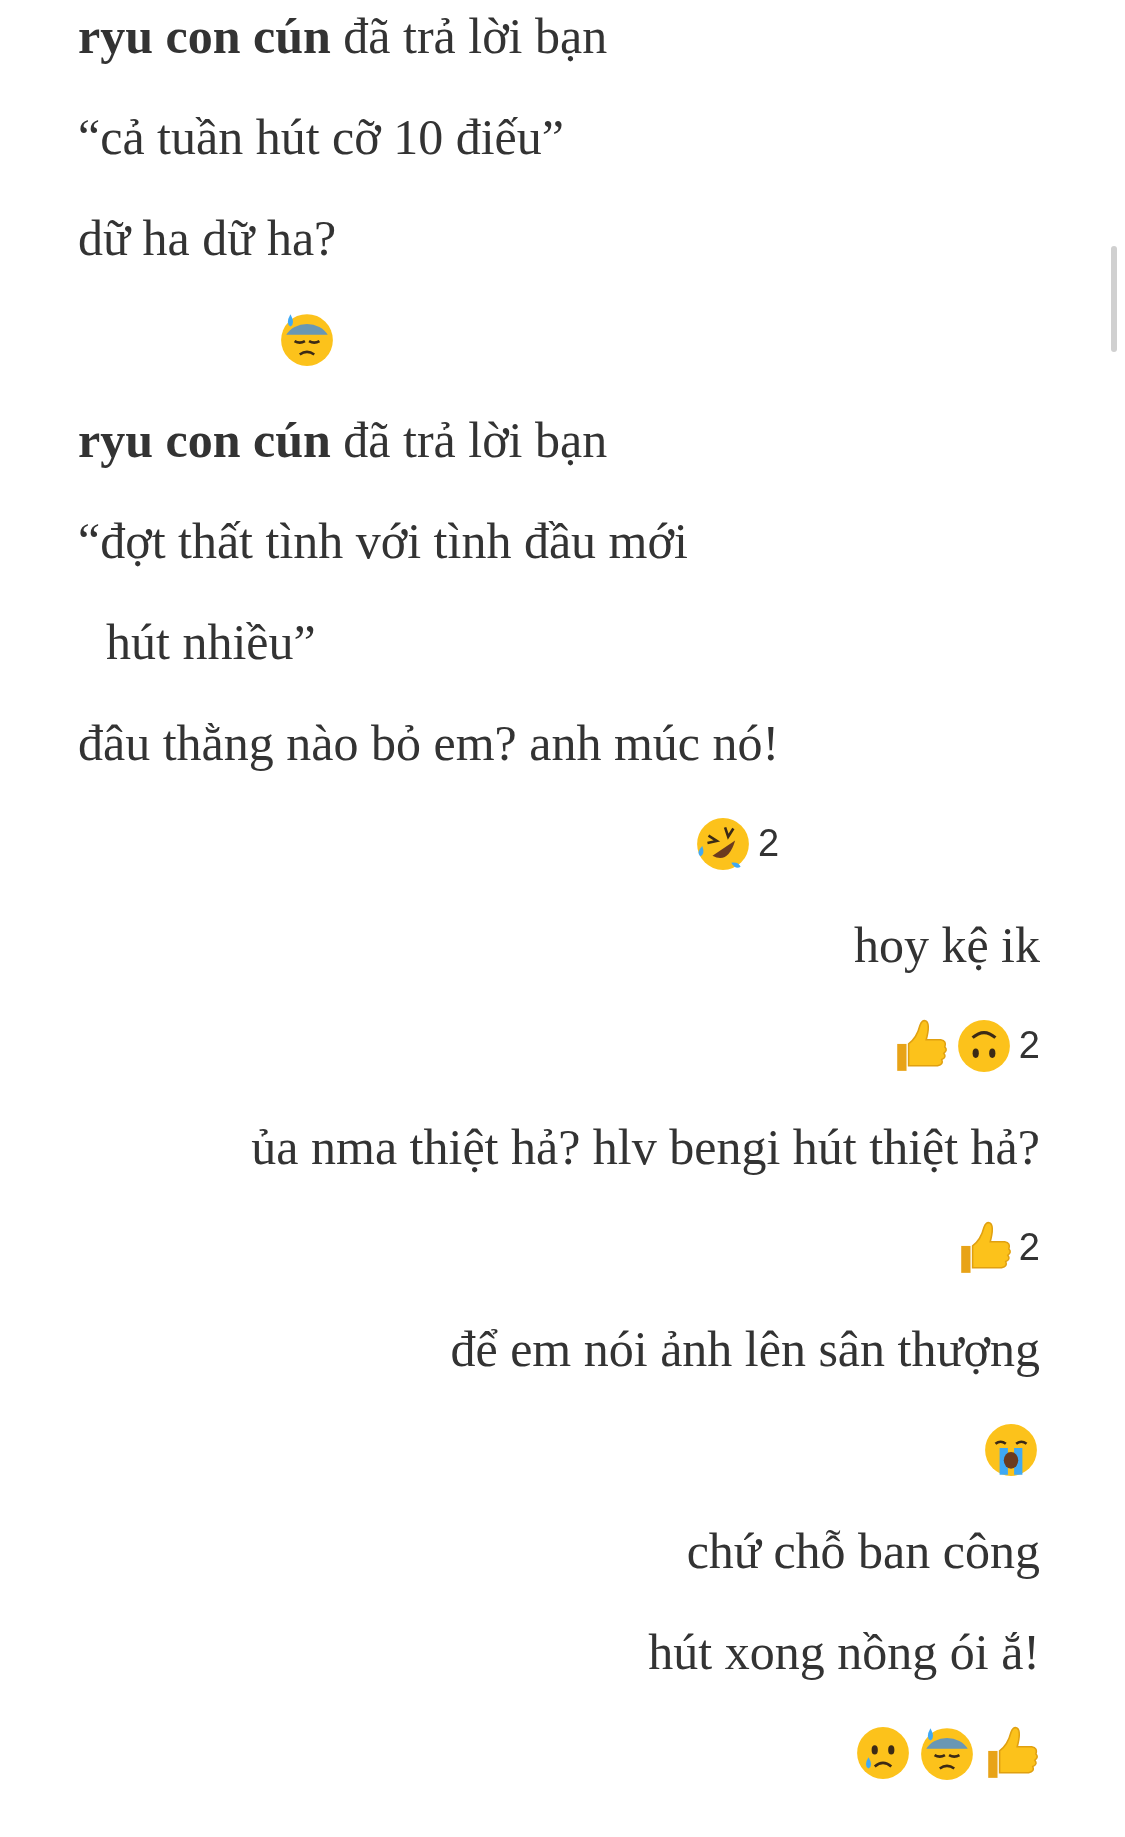 The width and height of the screenshot is (1125, 1837). What do you see at coordinates (1114, 299) in the screenshot?
I see `scrollbar` at bounding box center [1114, 299].